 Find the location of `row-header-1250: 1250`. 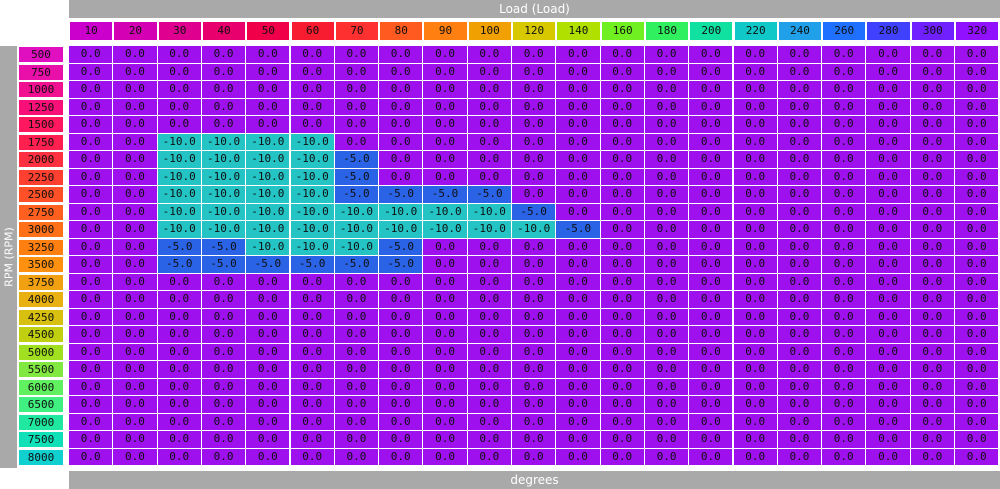

row-header-1250: 1250 is located at coordinates (41, 107).